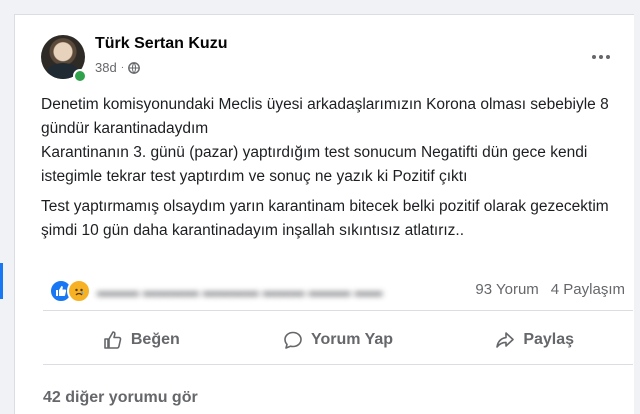 The height and width of the screenshot is (414, 640). I want to click on comment-bubble-icon, so click(293, 340).